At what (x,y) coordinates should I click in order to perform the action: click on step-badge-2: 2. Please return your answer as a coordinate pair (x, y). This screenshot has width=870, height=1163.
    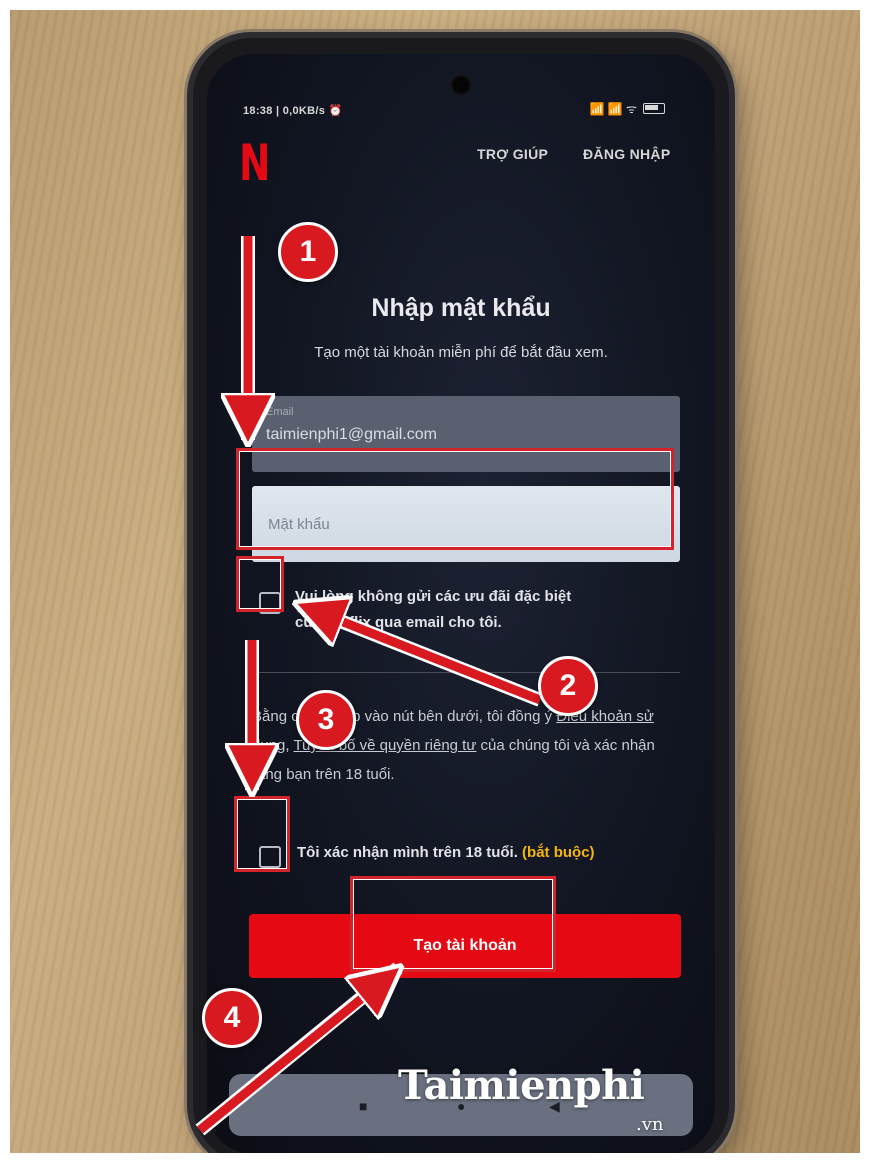
    Looking at the image, I should click on (568, 686).